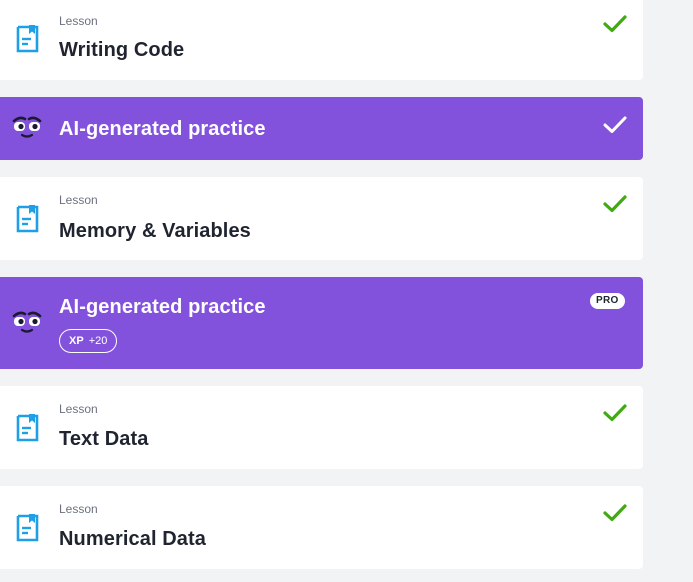 Image resolution: width=693 pixels, height=582 pixels. I want to click on lesson-title: Memory & Variables, so click(155, 231).